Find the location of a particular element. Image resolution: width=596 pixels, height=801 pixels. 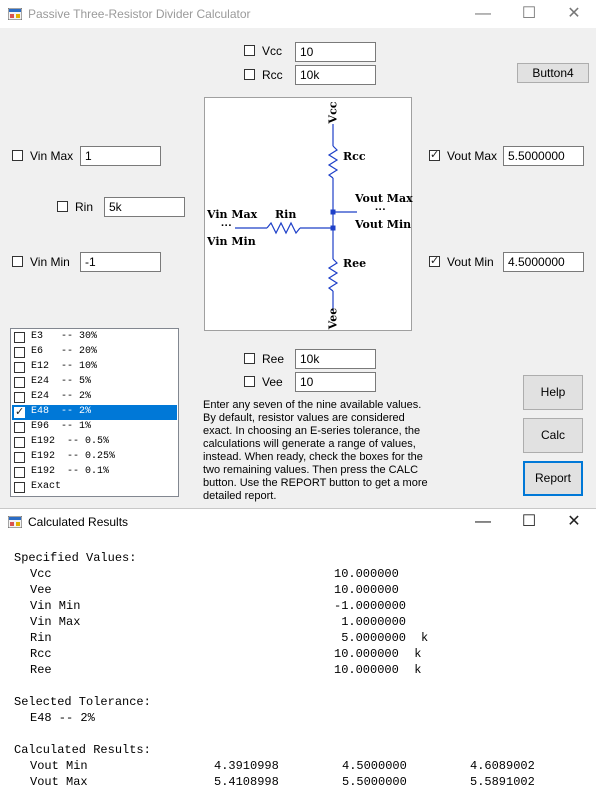

vcc-label: Vcc is located at coordinates (272, 51).